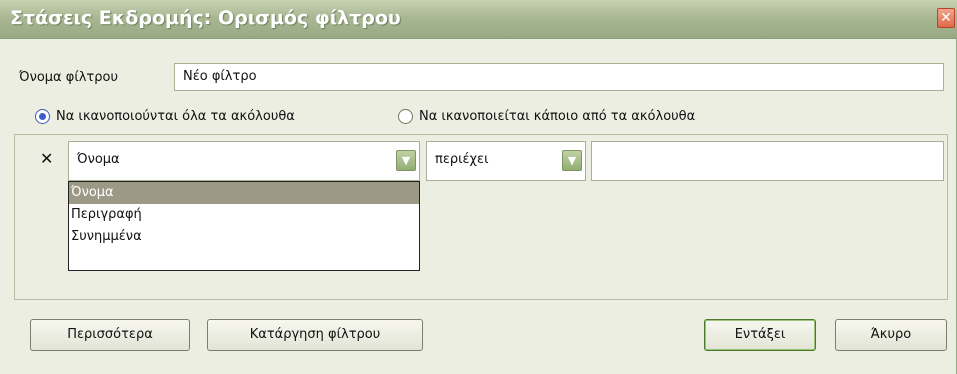 The width and height of the screenshot is (957, 374). I want to click on filter-name-label: Όνομα φίλτρου, so click(68, 77).